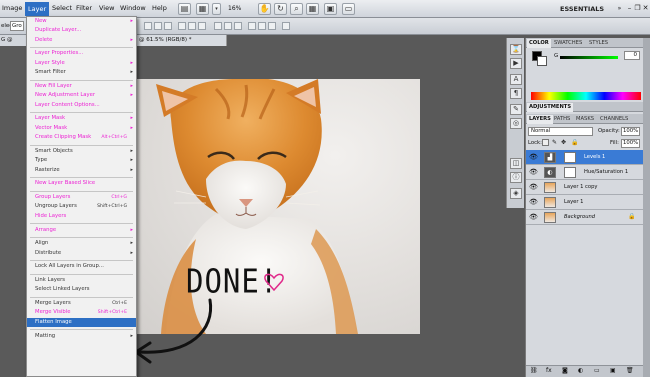 This screenshot has width=650, height=377. Describe the element at coordinates (516, 49) in the screenshot. I see `history-icon: ⌛` at that location.